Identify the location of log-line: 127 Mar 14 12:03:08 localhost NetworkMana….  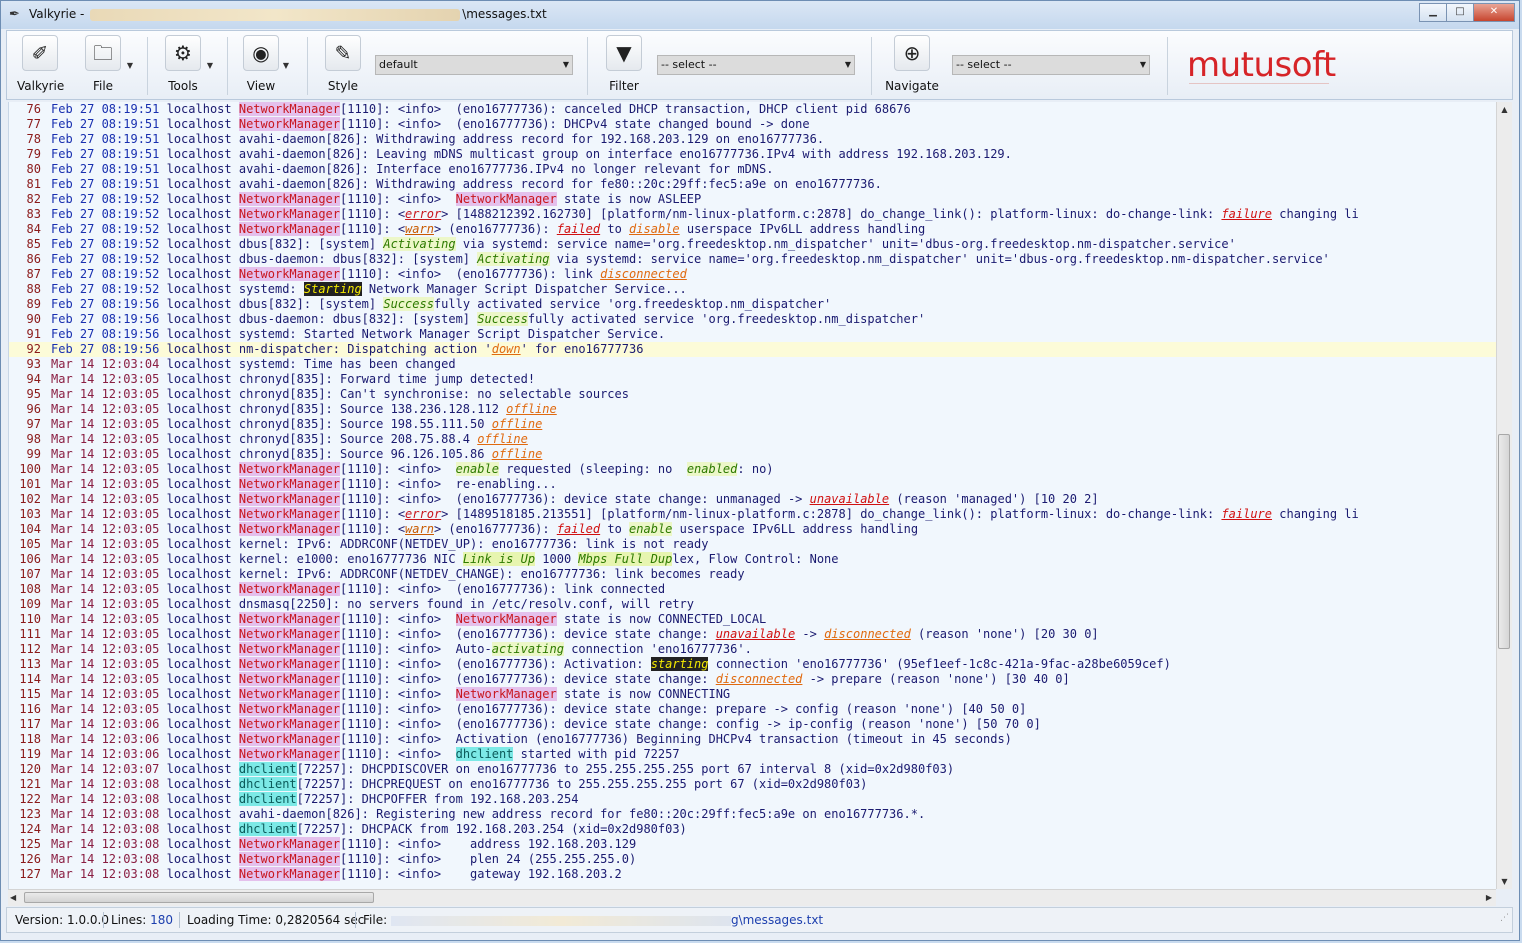
(752, 874).